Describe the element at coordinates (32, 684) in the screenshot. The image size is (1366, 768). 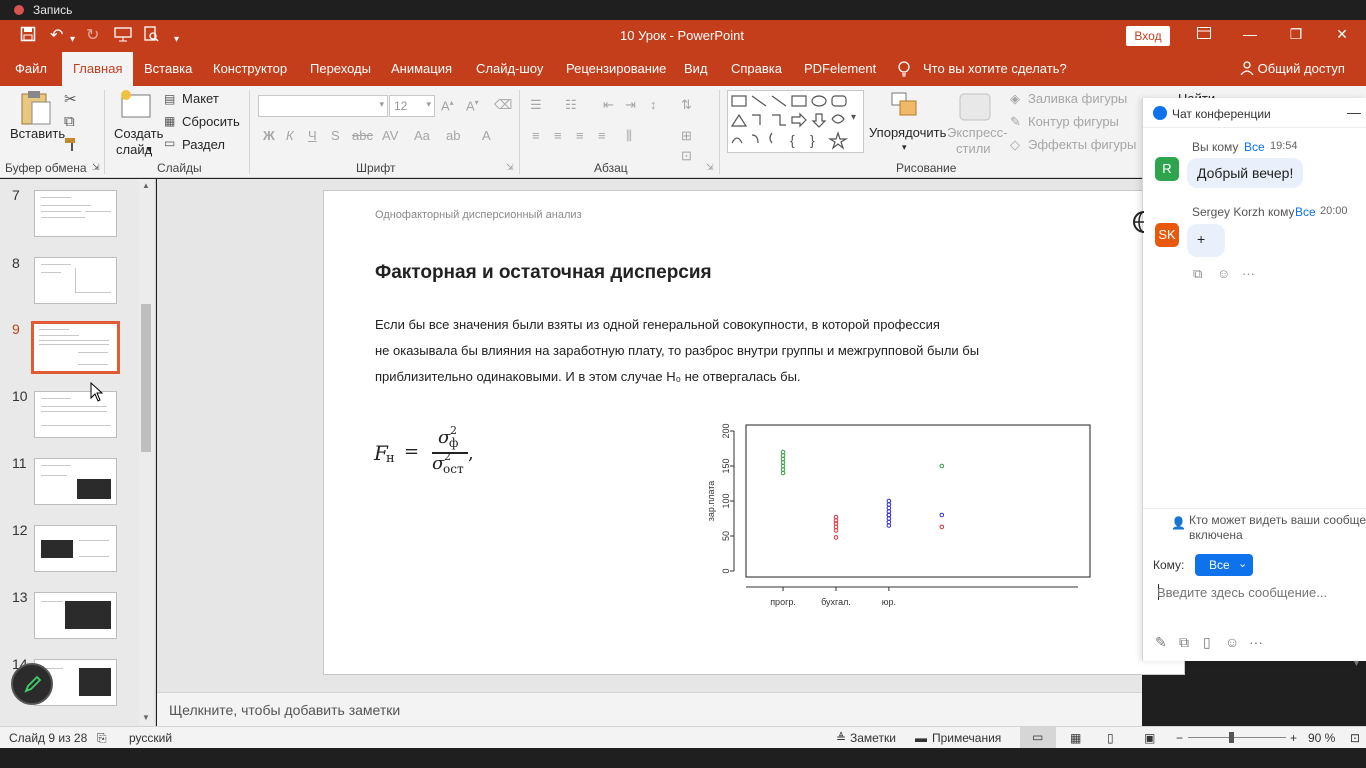
I see `annotation-pen-button` at that location.